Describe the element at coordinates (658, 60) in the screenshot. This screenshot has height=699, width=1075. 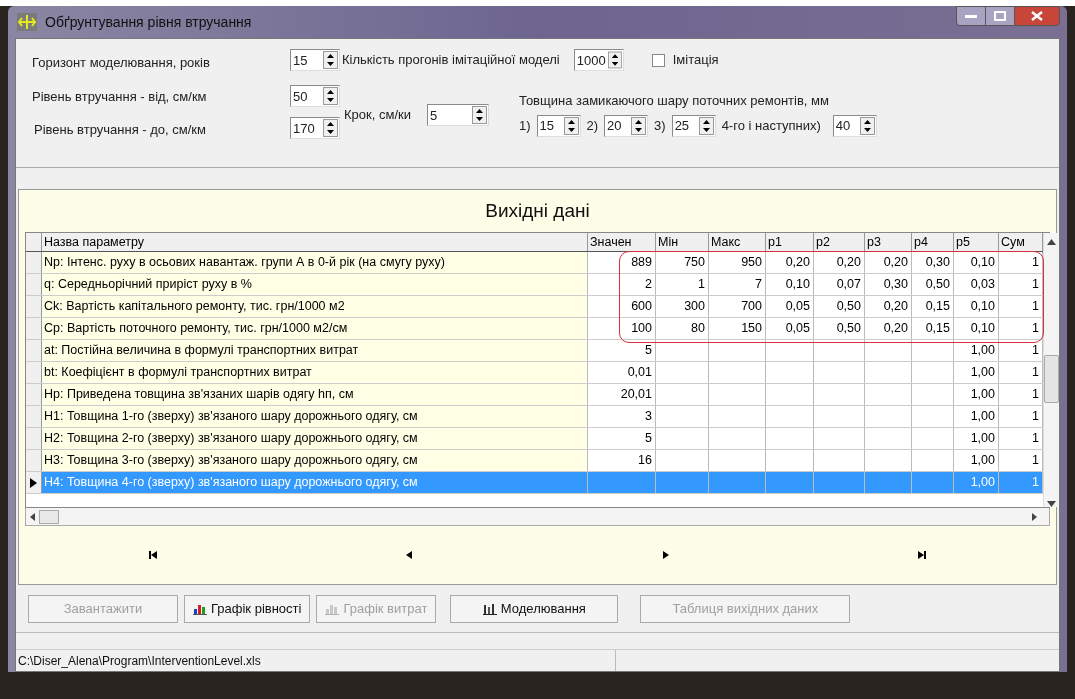
I see `checkbox` at that location.